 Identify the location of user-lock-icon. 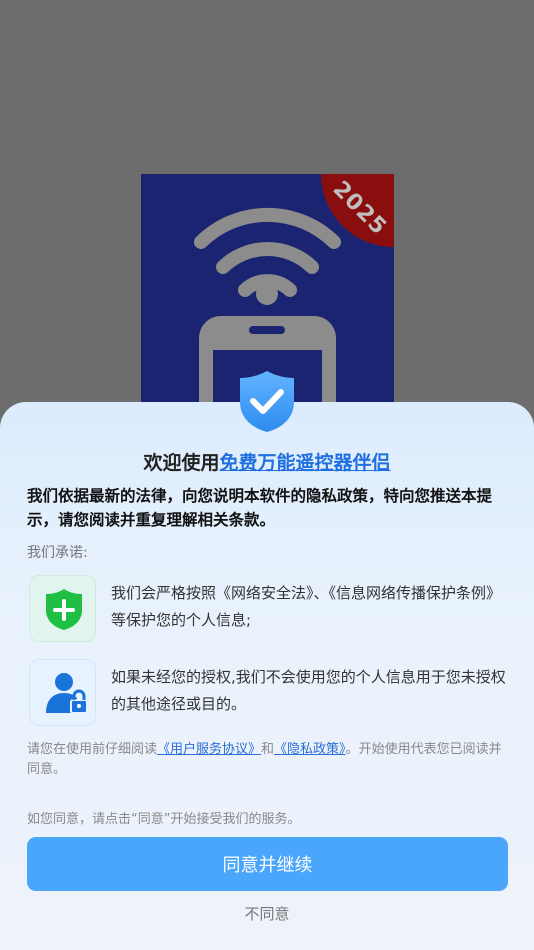
(67, 693).